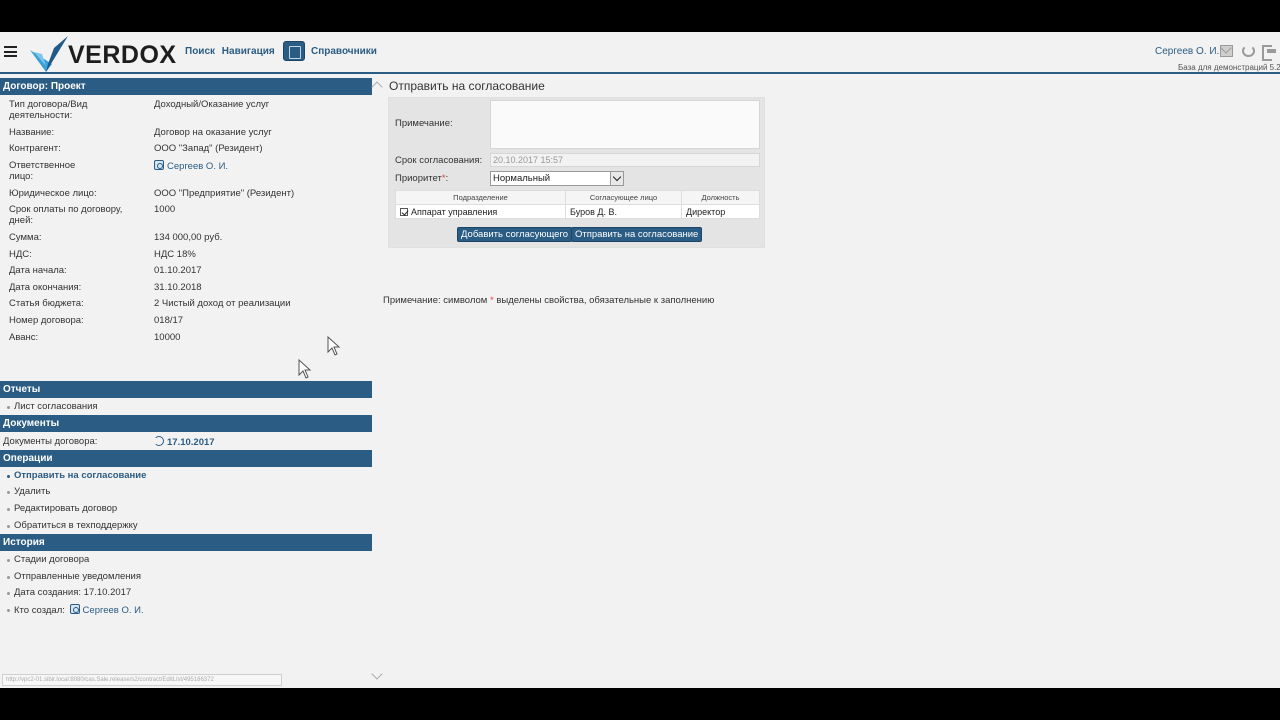 The image size is (1280, 720). What do you see at coordinates (77, 576) in the screenshot?
I see `history-notifications: Отправленные уведомления` at bounding box center [77, 576].